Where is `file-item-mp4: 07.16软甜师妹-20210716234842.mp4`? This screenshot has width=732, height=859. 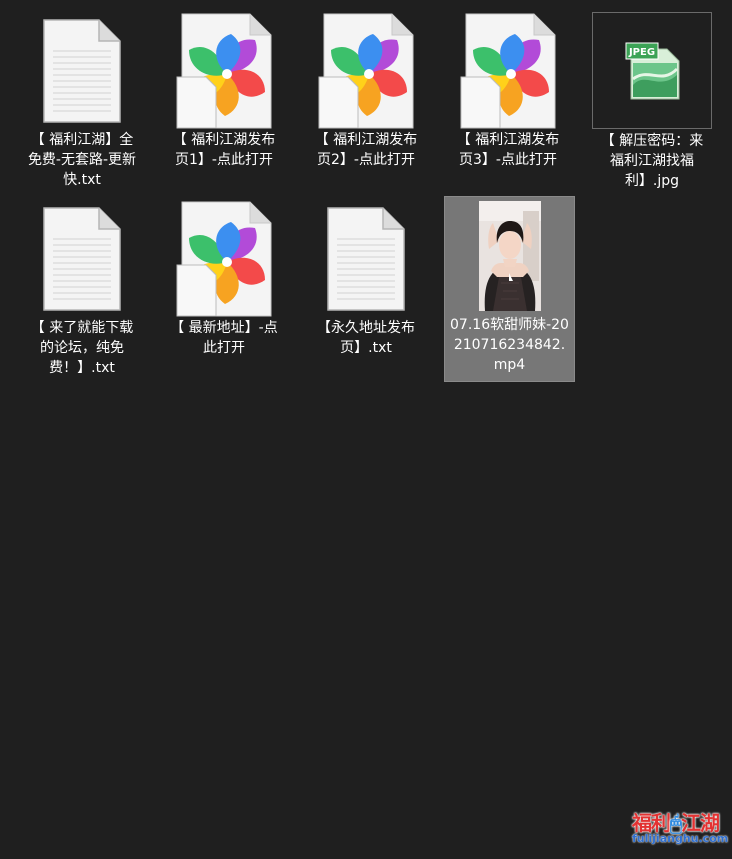 file-item-mp4: 07.16软甜师妹-20210716234842.mp4 is located at coordinates (509, 289).